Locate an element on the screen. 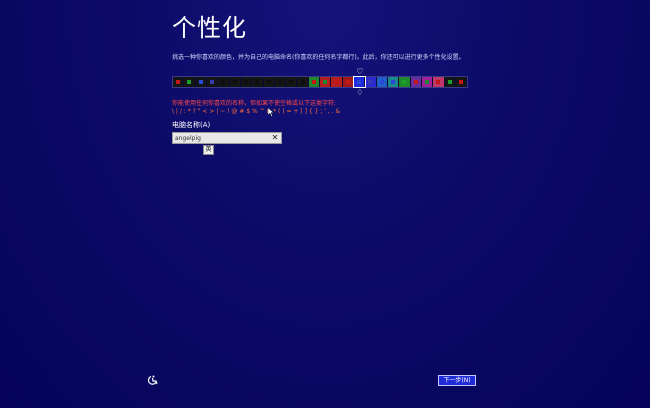 This screenshot has height=408, width=650. computer-name-field: ✕ is located at coordinates (227, 138).